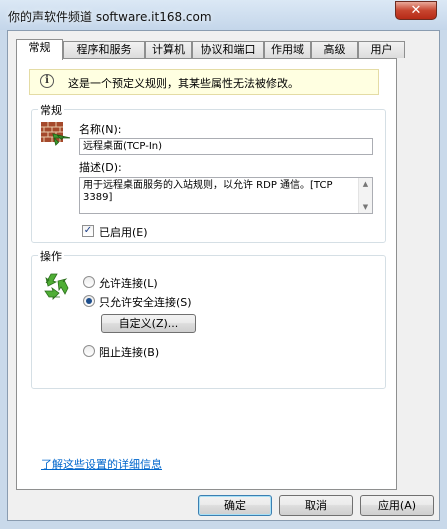 The height and width of the screenshot is (529, 447). Describe the element at coordinates (100, 129) in the screenshot. I see `name-label: 名称(N):` at that location.